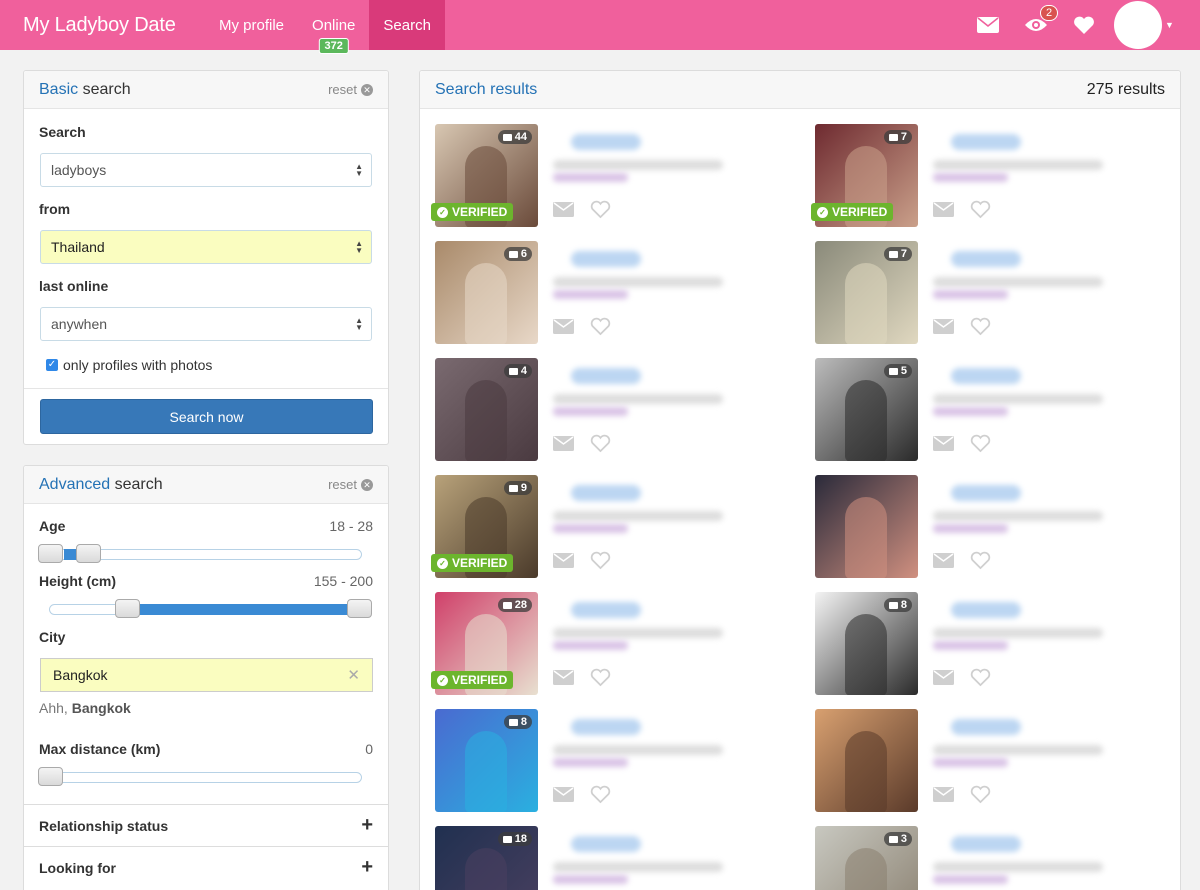 The height and width of the screenshot is (890, 1200). What do you see at coordinates (343, 581) in the screenshot?
I see `height-value: 155 - 200` at bounding box center [343, 581].